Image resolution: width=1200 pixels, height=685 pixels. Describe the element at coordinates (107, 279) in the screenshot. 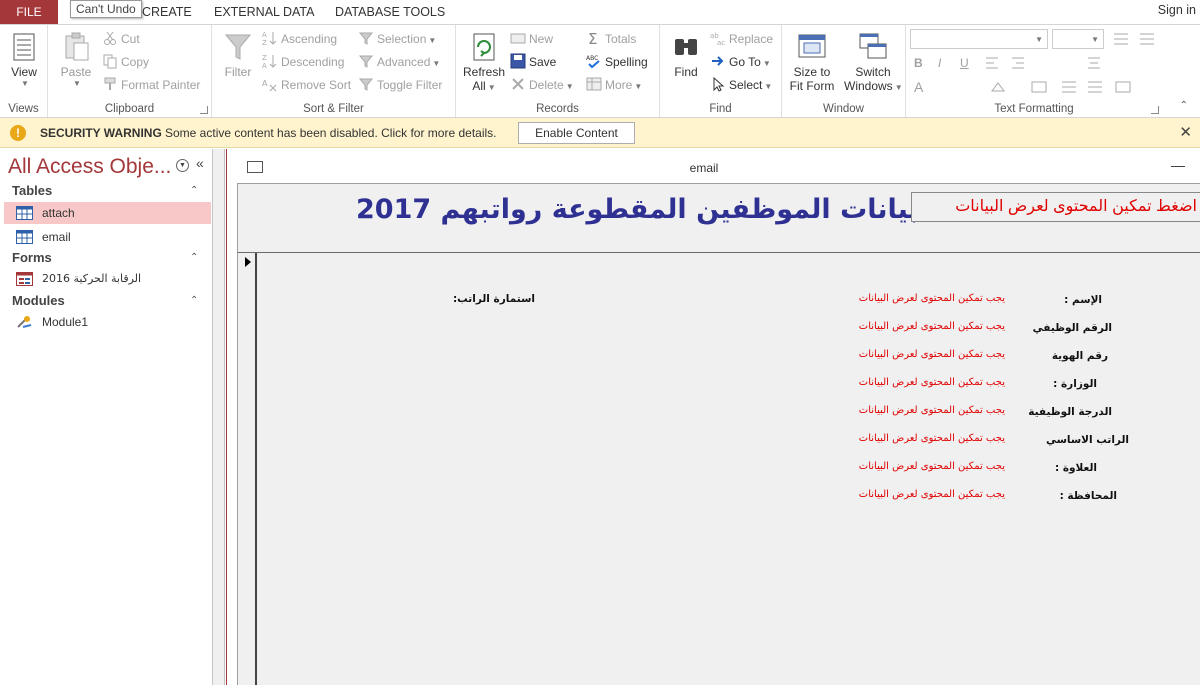

I see `nav-item-form: الرقابة الحركية 2016` at that location.